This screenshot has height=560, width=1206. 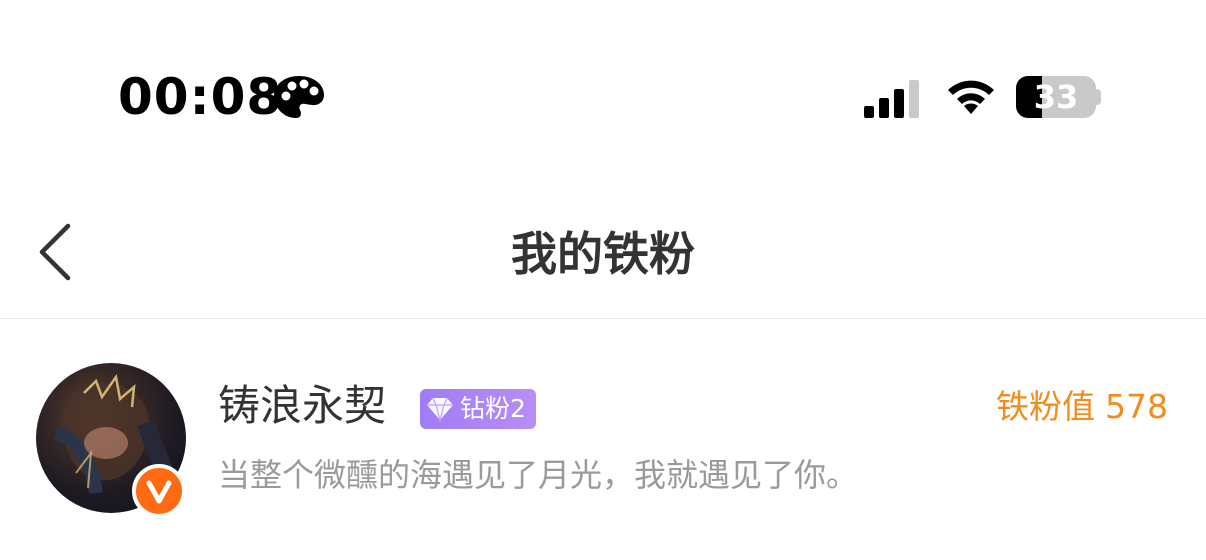 What do you see at coordinates (891, 99) in the screenshot?
I see `cellular-signal-icon` at bounding box center [891, 99].